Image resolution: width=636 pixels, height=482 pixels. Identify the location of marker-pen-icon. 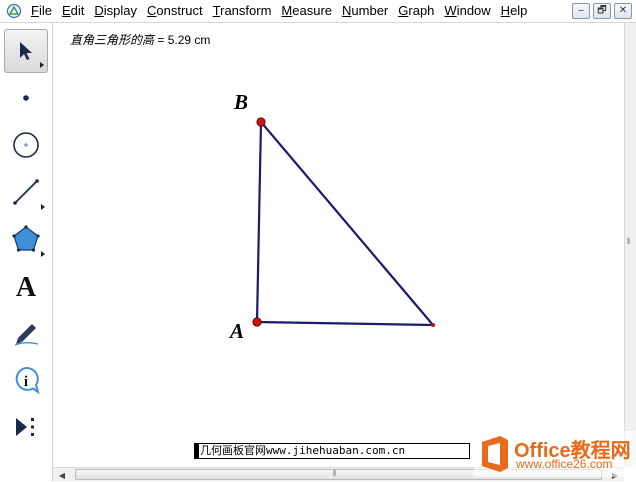
(26, 335).